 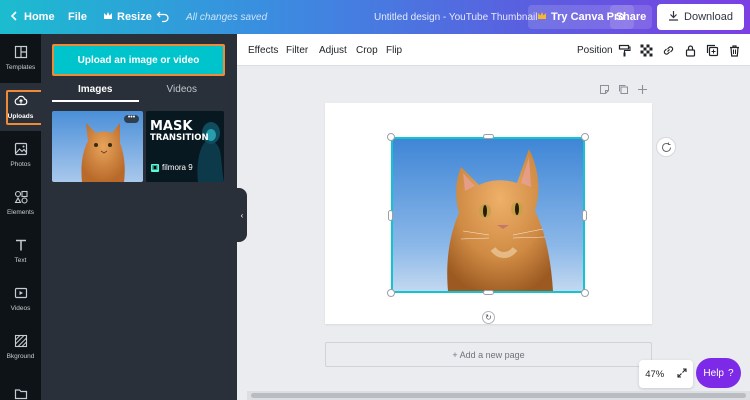 What do you see at coordinates (391, 137) in the screenshot?
I see `resize-handle-top-left` at bounding box center [391, 137].